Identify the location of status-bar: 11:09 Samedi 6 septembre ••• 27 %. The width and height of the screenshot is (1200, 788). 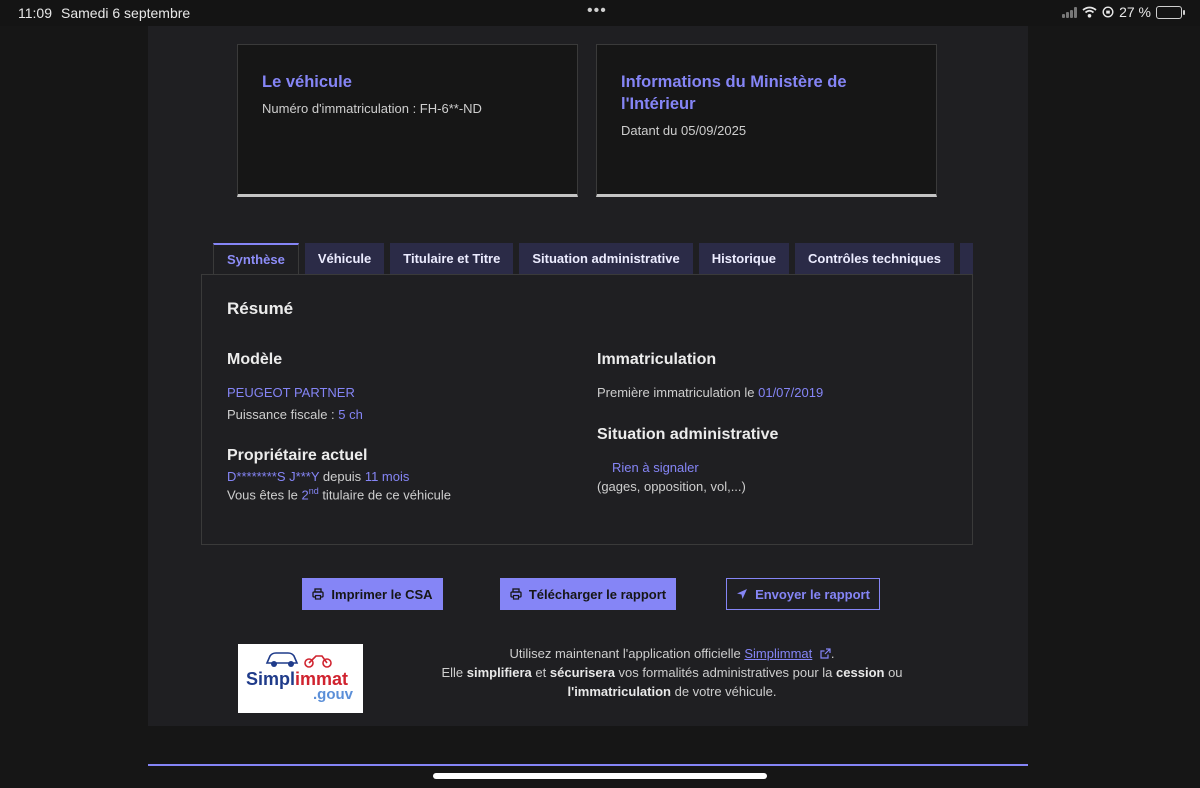
(600, 13).